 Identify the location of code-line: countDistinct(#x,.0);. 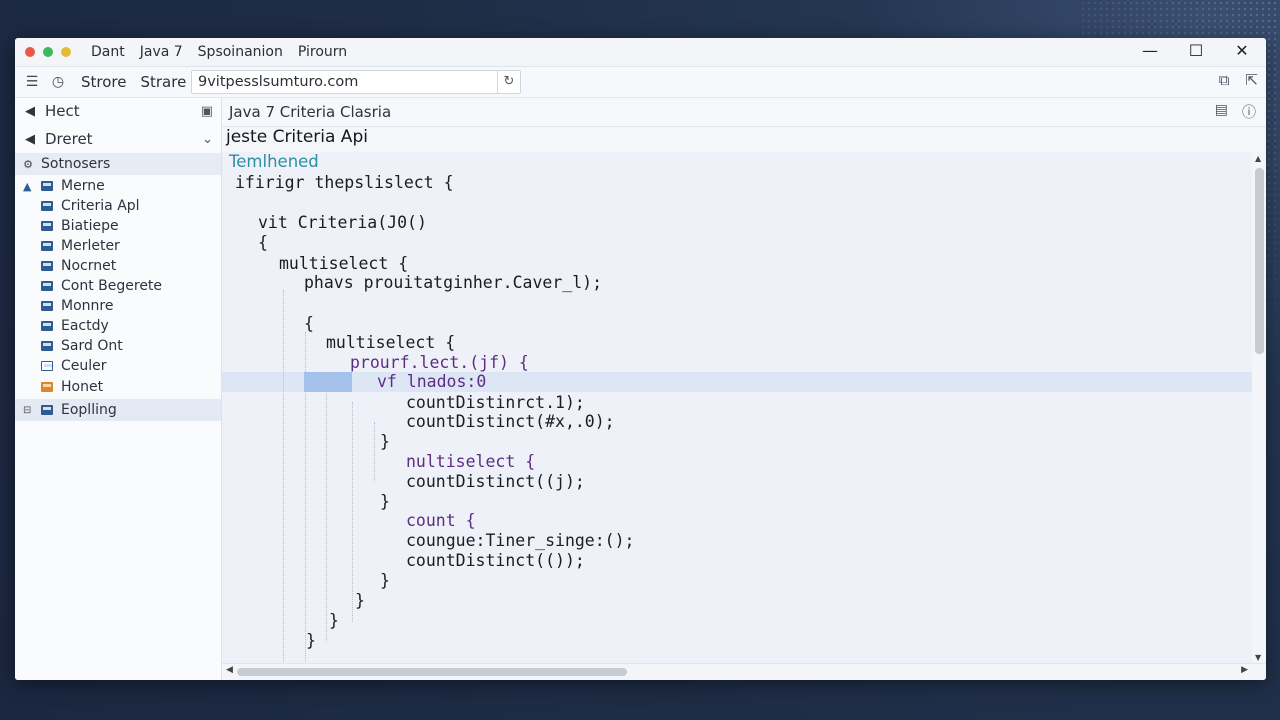
(510, 421).